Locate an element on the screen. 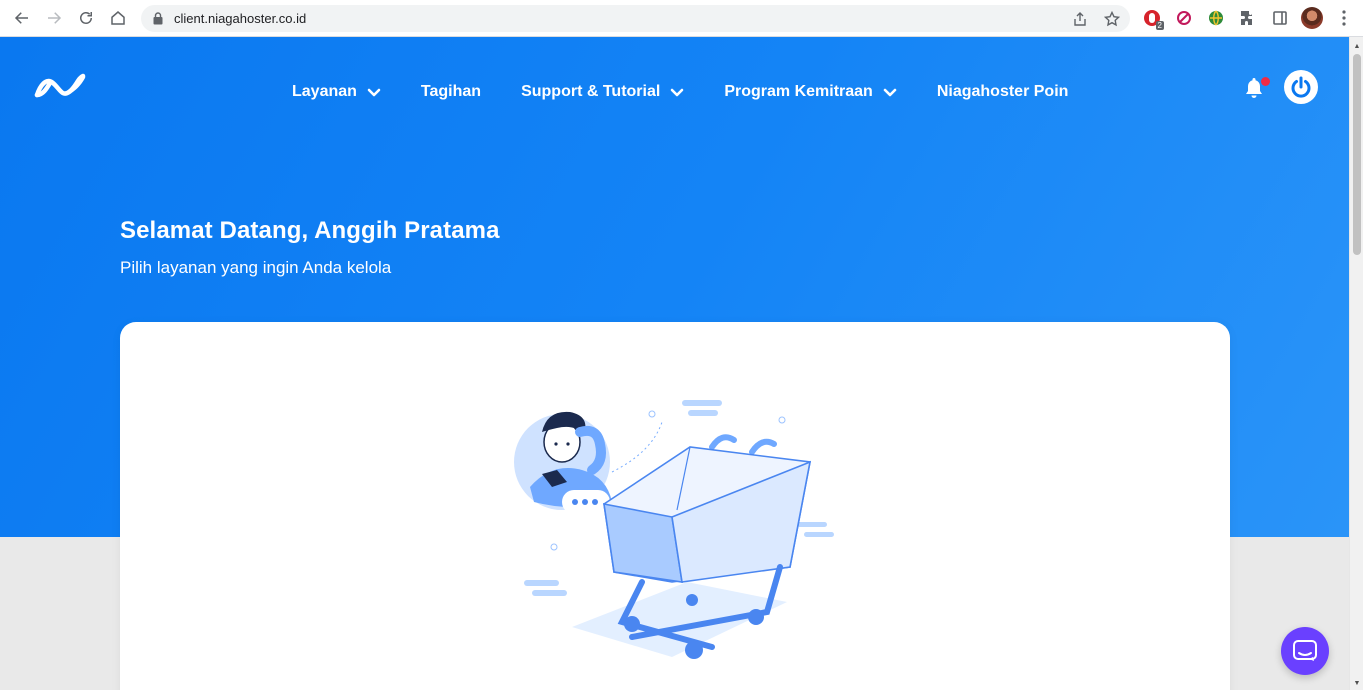 Image resolution: width=1363 pixels, height=690 pixels. home-icon is located at coordinates (118, 18).